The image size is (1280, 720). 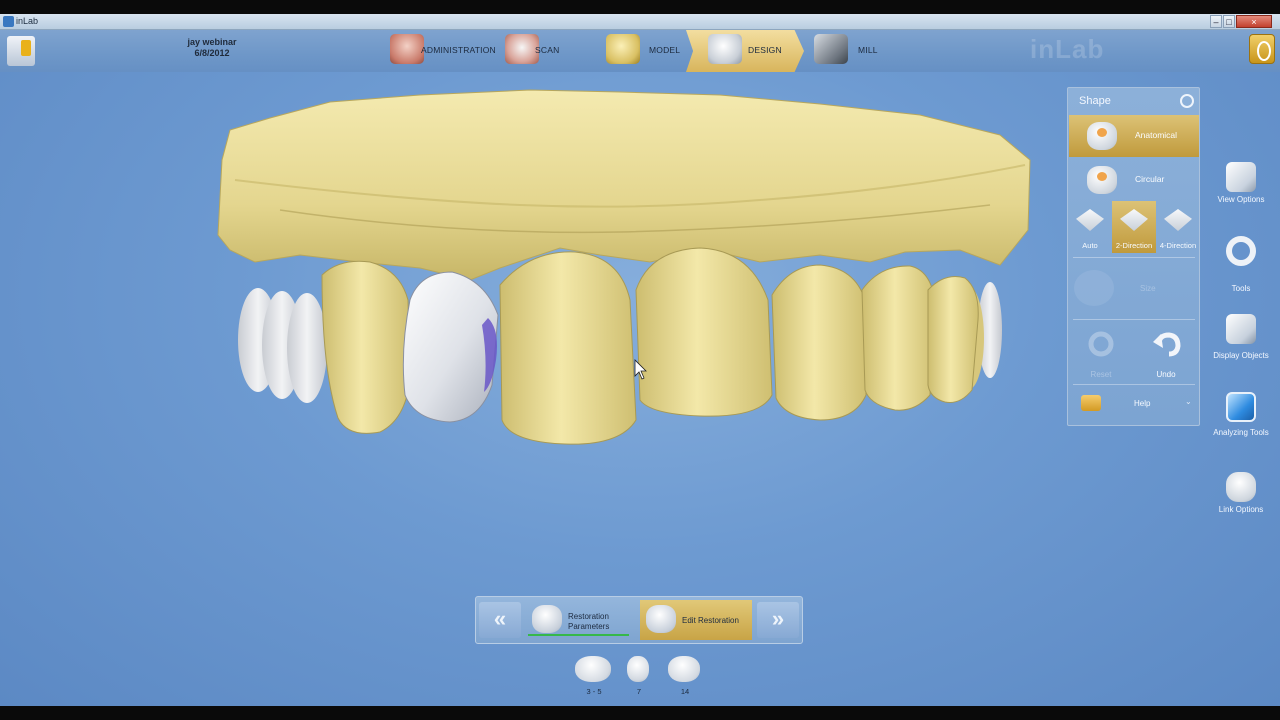 I want to click on case-menu-icon, so click(x=21, y=51).